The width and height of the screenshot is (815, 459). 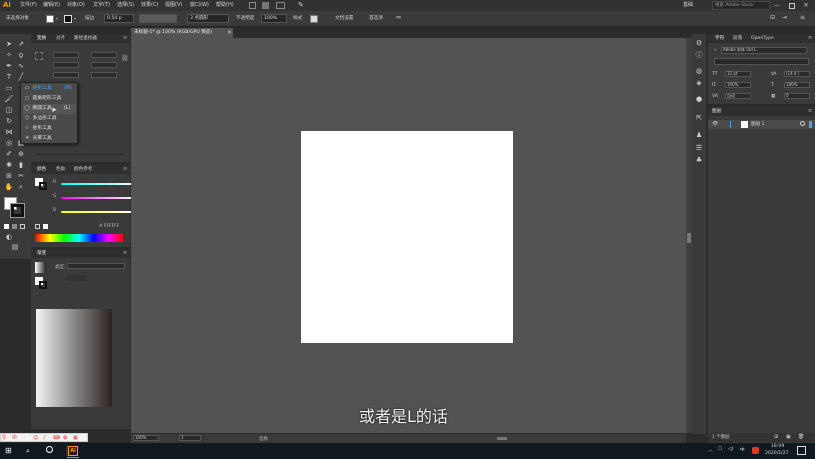 I want to click on selection-tool-icon: ➤, so click(x=9, y=44).